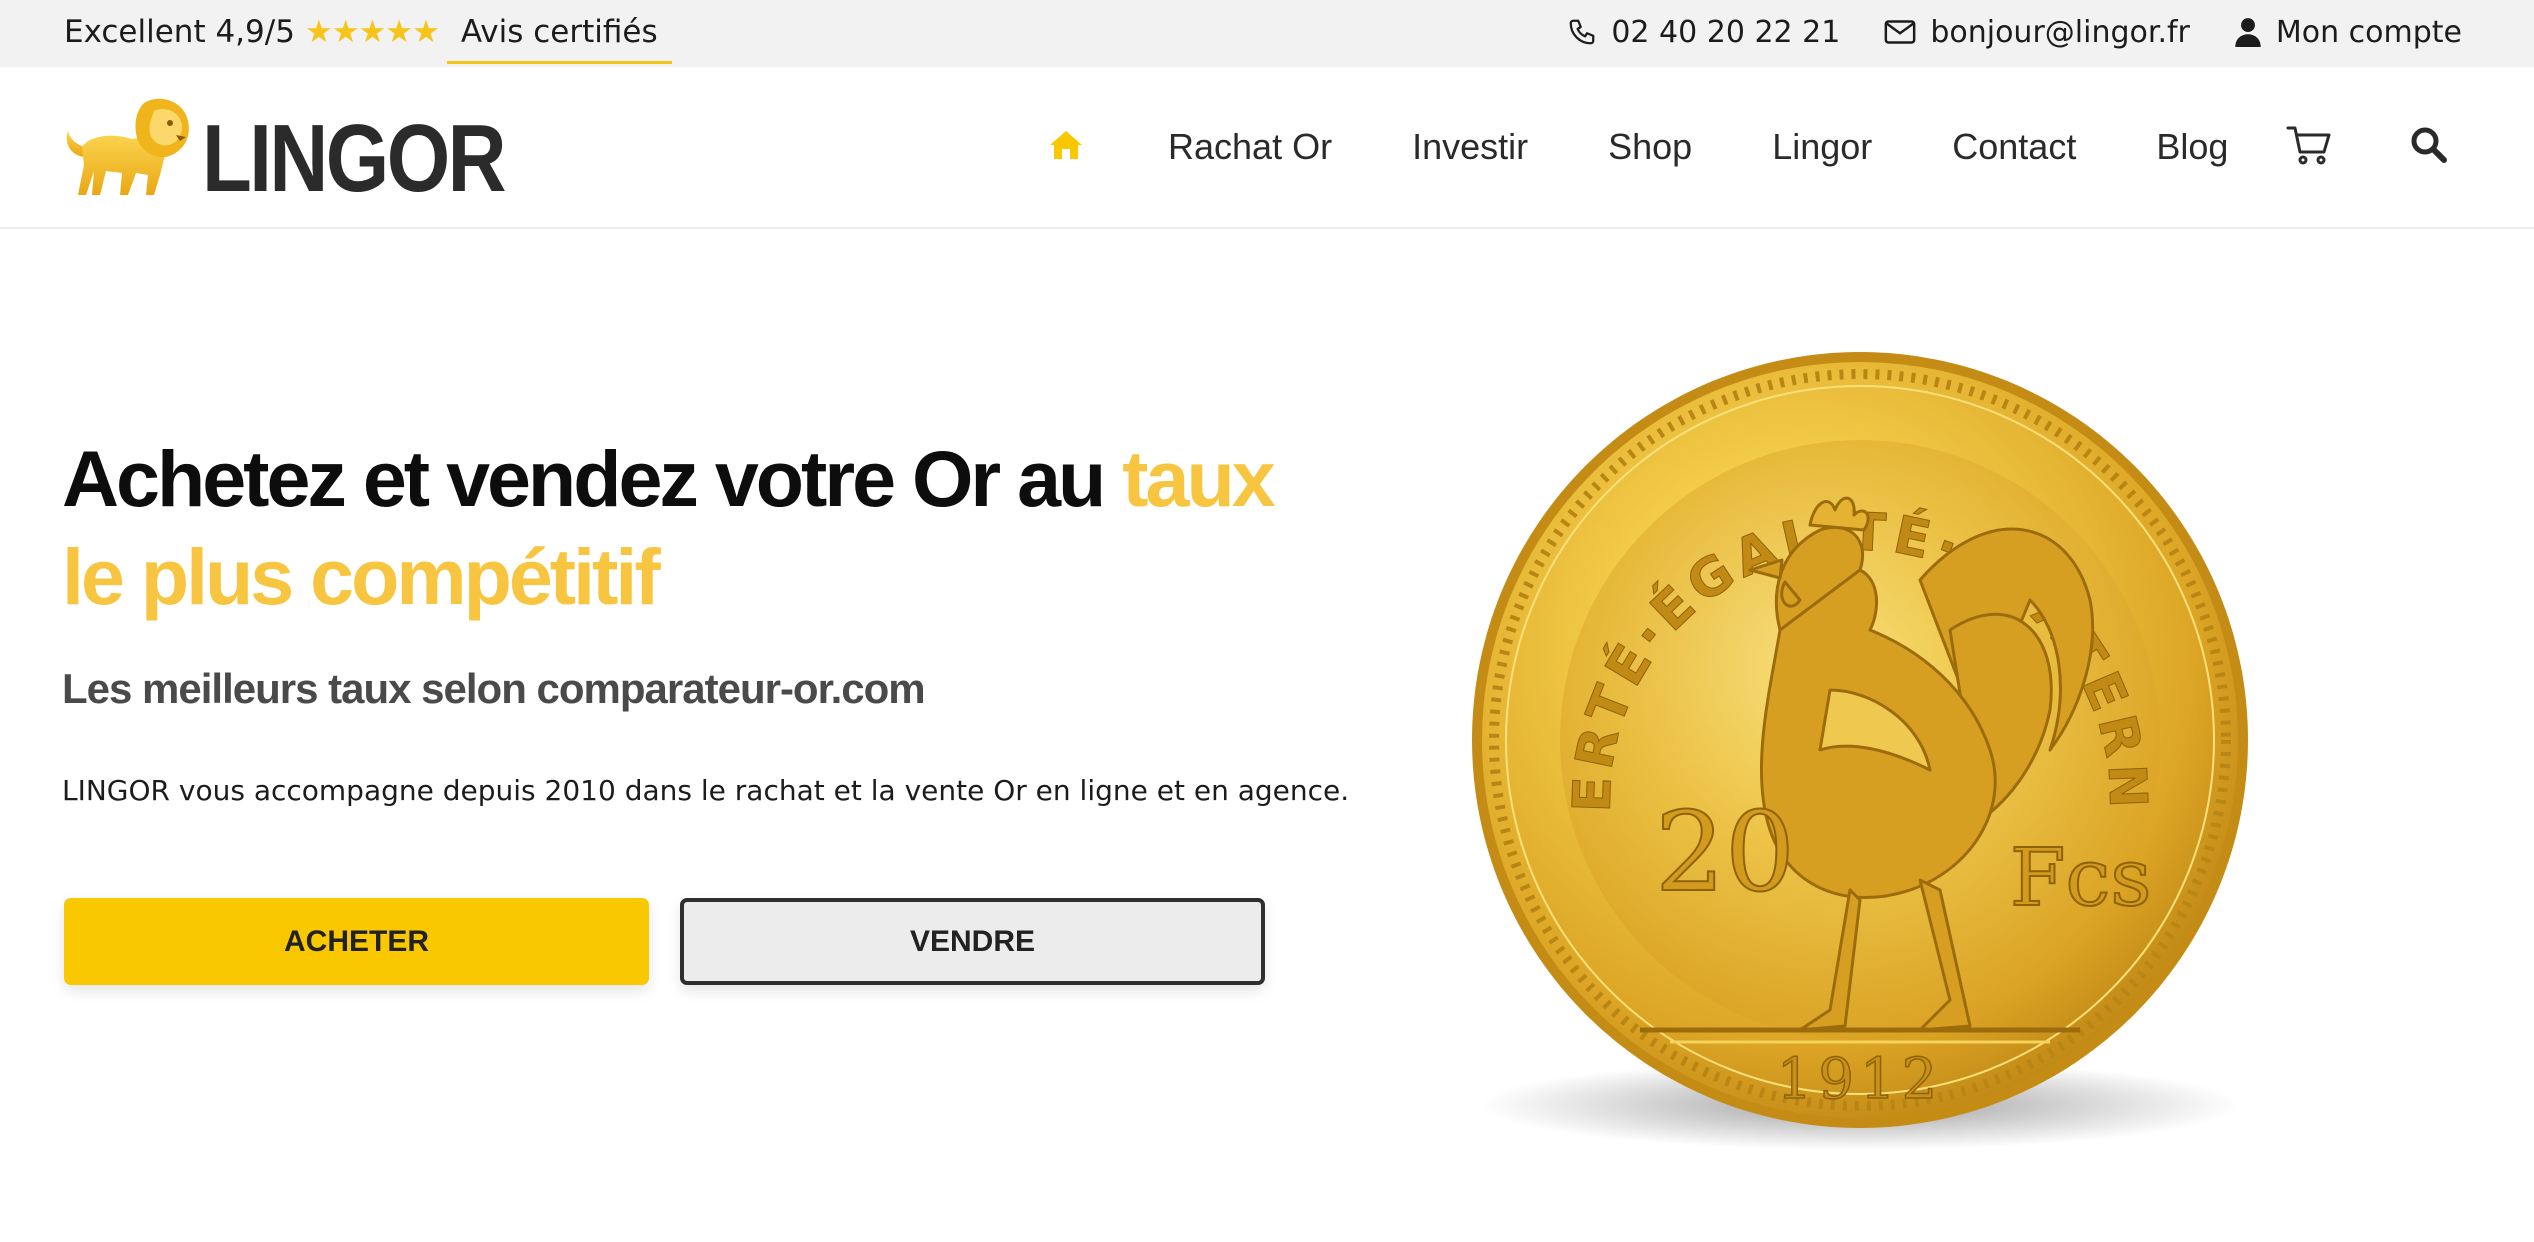  Describe the element at coordinates (2368, 32) in the screenshot. I see `account-label: Mon compte` at that location.